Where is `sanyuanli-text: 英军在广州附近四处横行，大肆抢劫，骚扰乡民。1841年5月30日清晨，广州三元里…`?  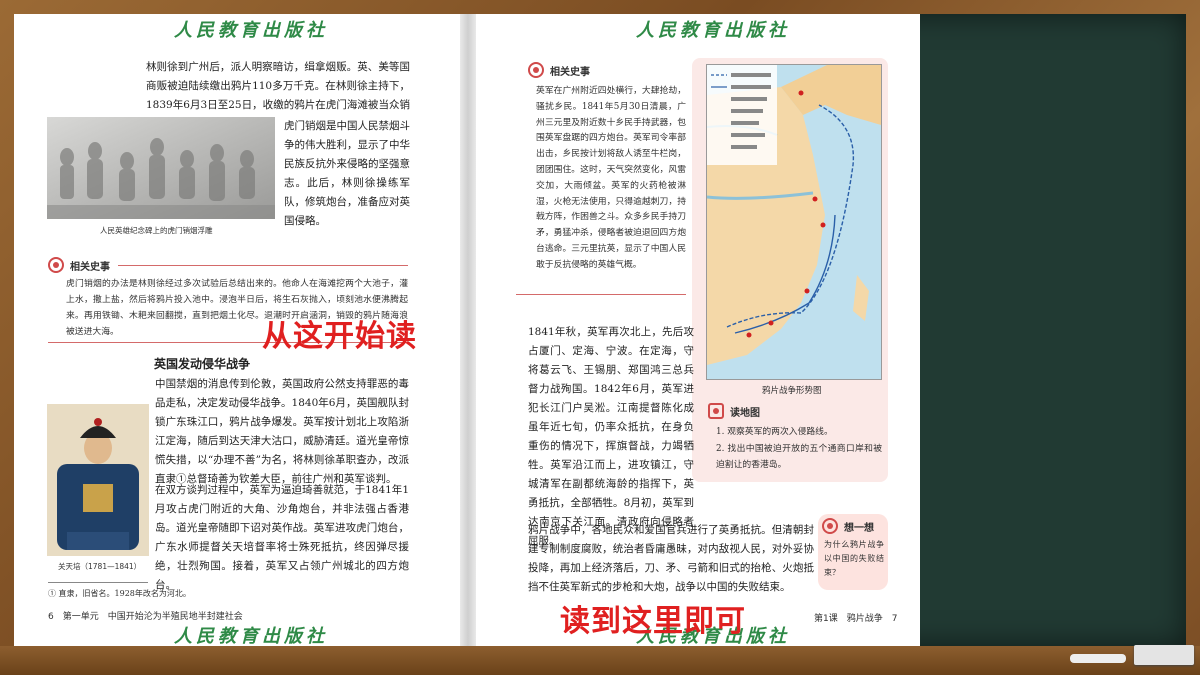
sanyuanli-text: 英军在广州附近四处横行，大肆抢劫，骚扰乡民。1841年5月30日清晨，广州三元里… is located at coordinates (611, 178).